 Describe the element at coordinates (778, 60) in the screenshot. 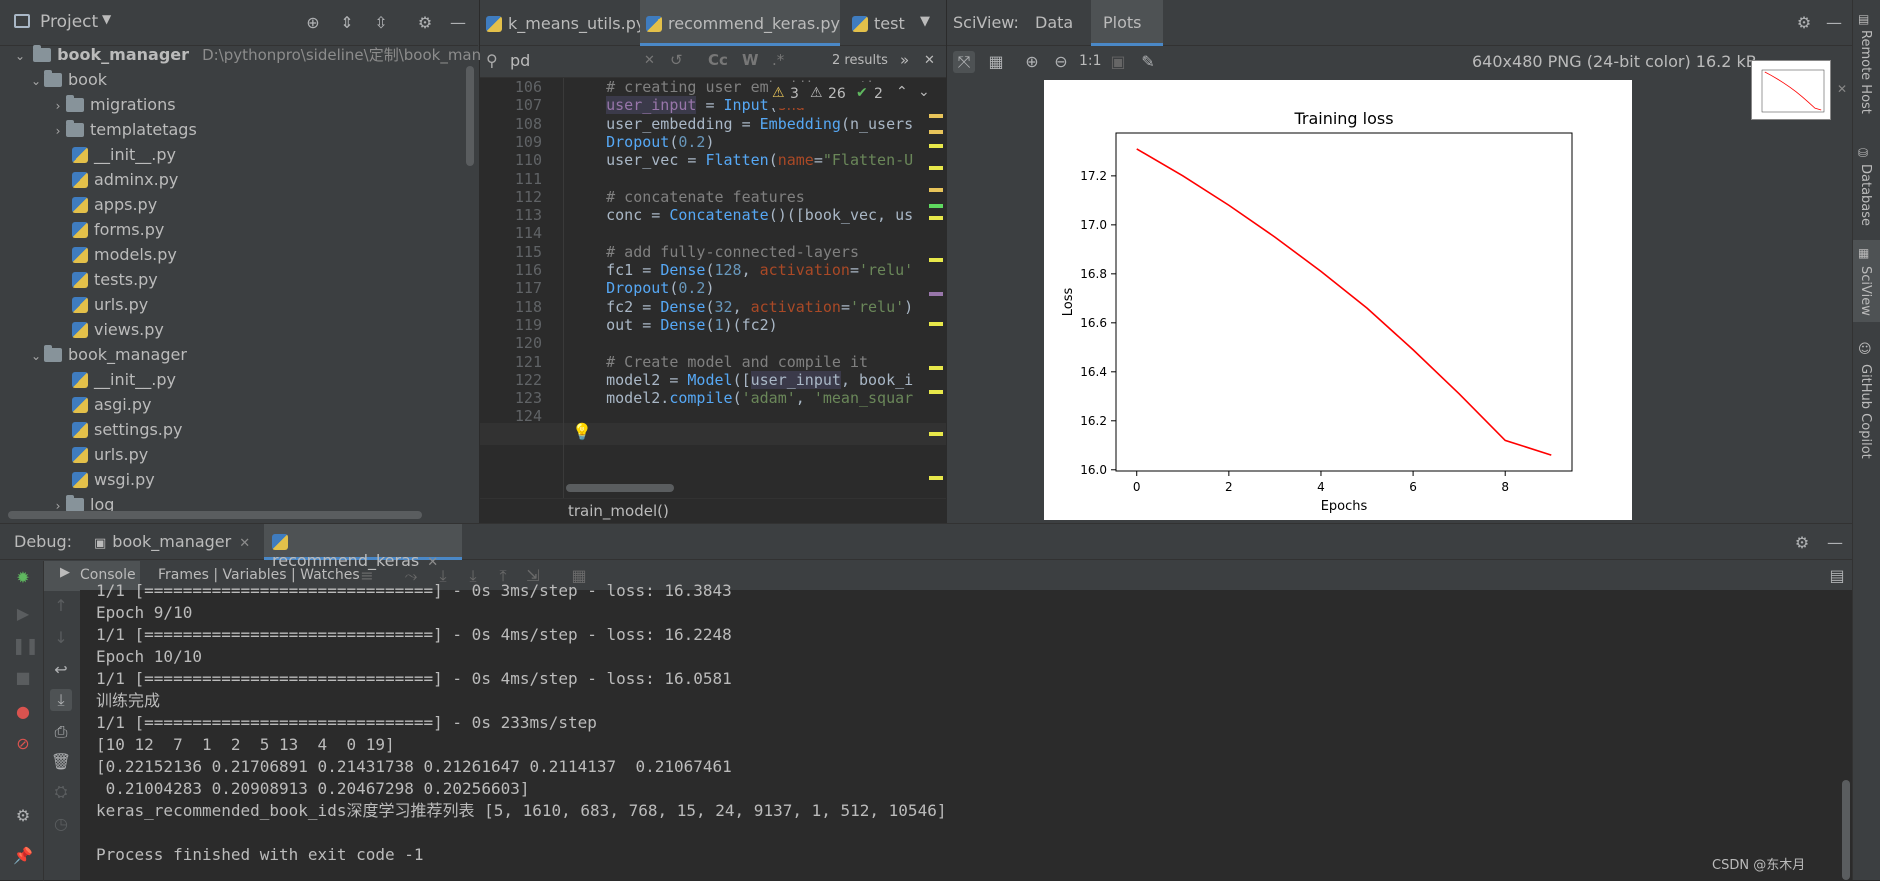

I see `regex-icon: .*` at that location.